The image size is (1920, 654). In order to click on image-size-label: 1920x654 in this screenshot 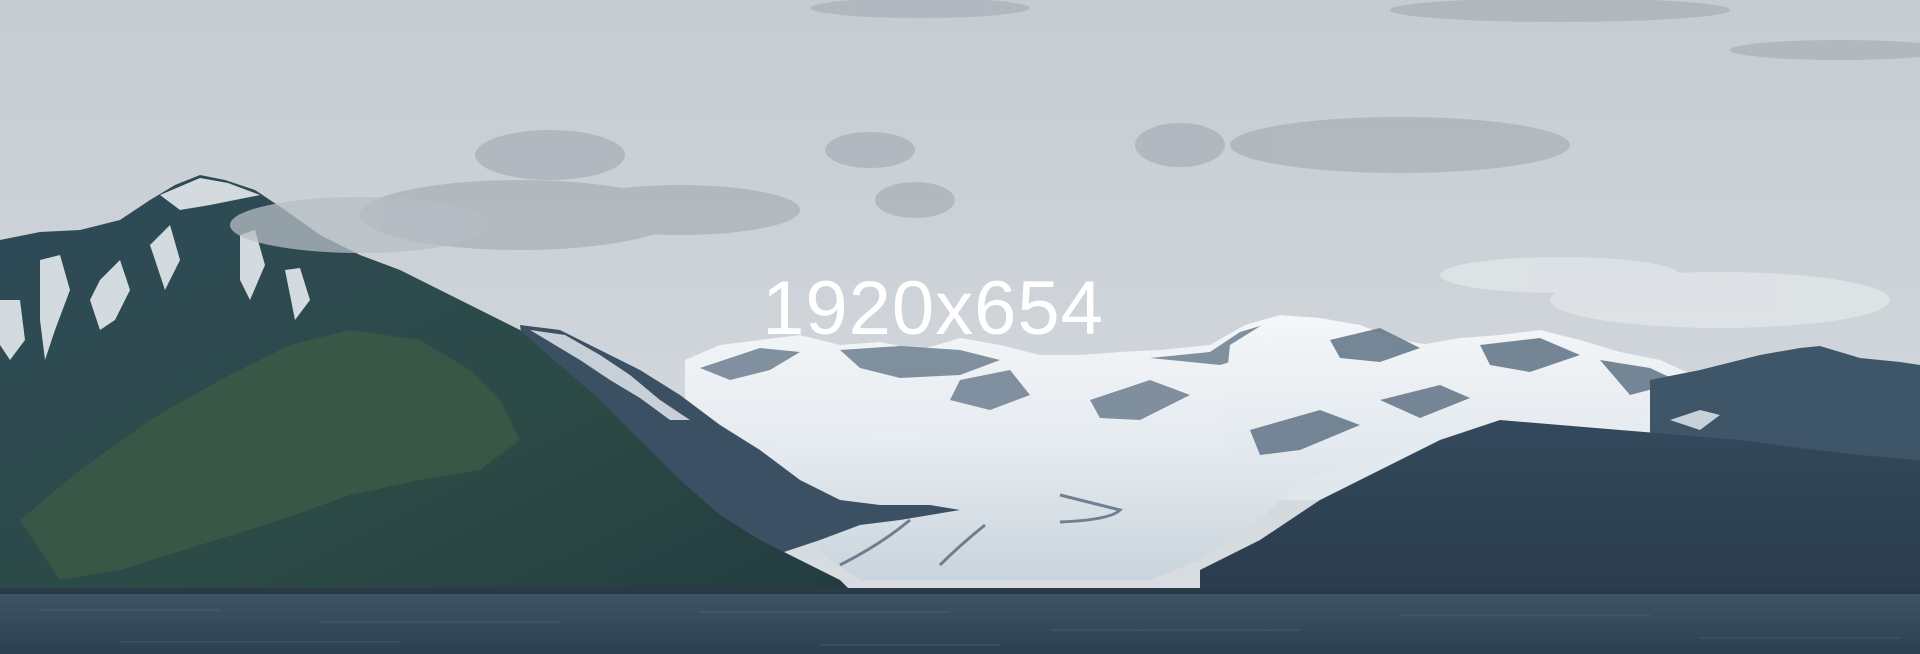, I will do `click(933, 308)`.